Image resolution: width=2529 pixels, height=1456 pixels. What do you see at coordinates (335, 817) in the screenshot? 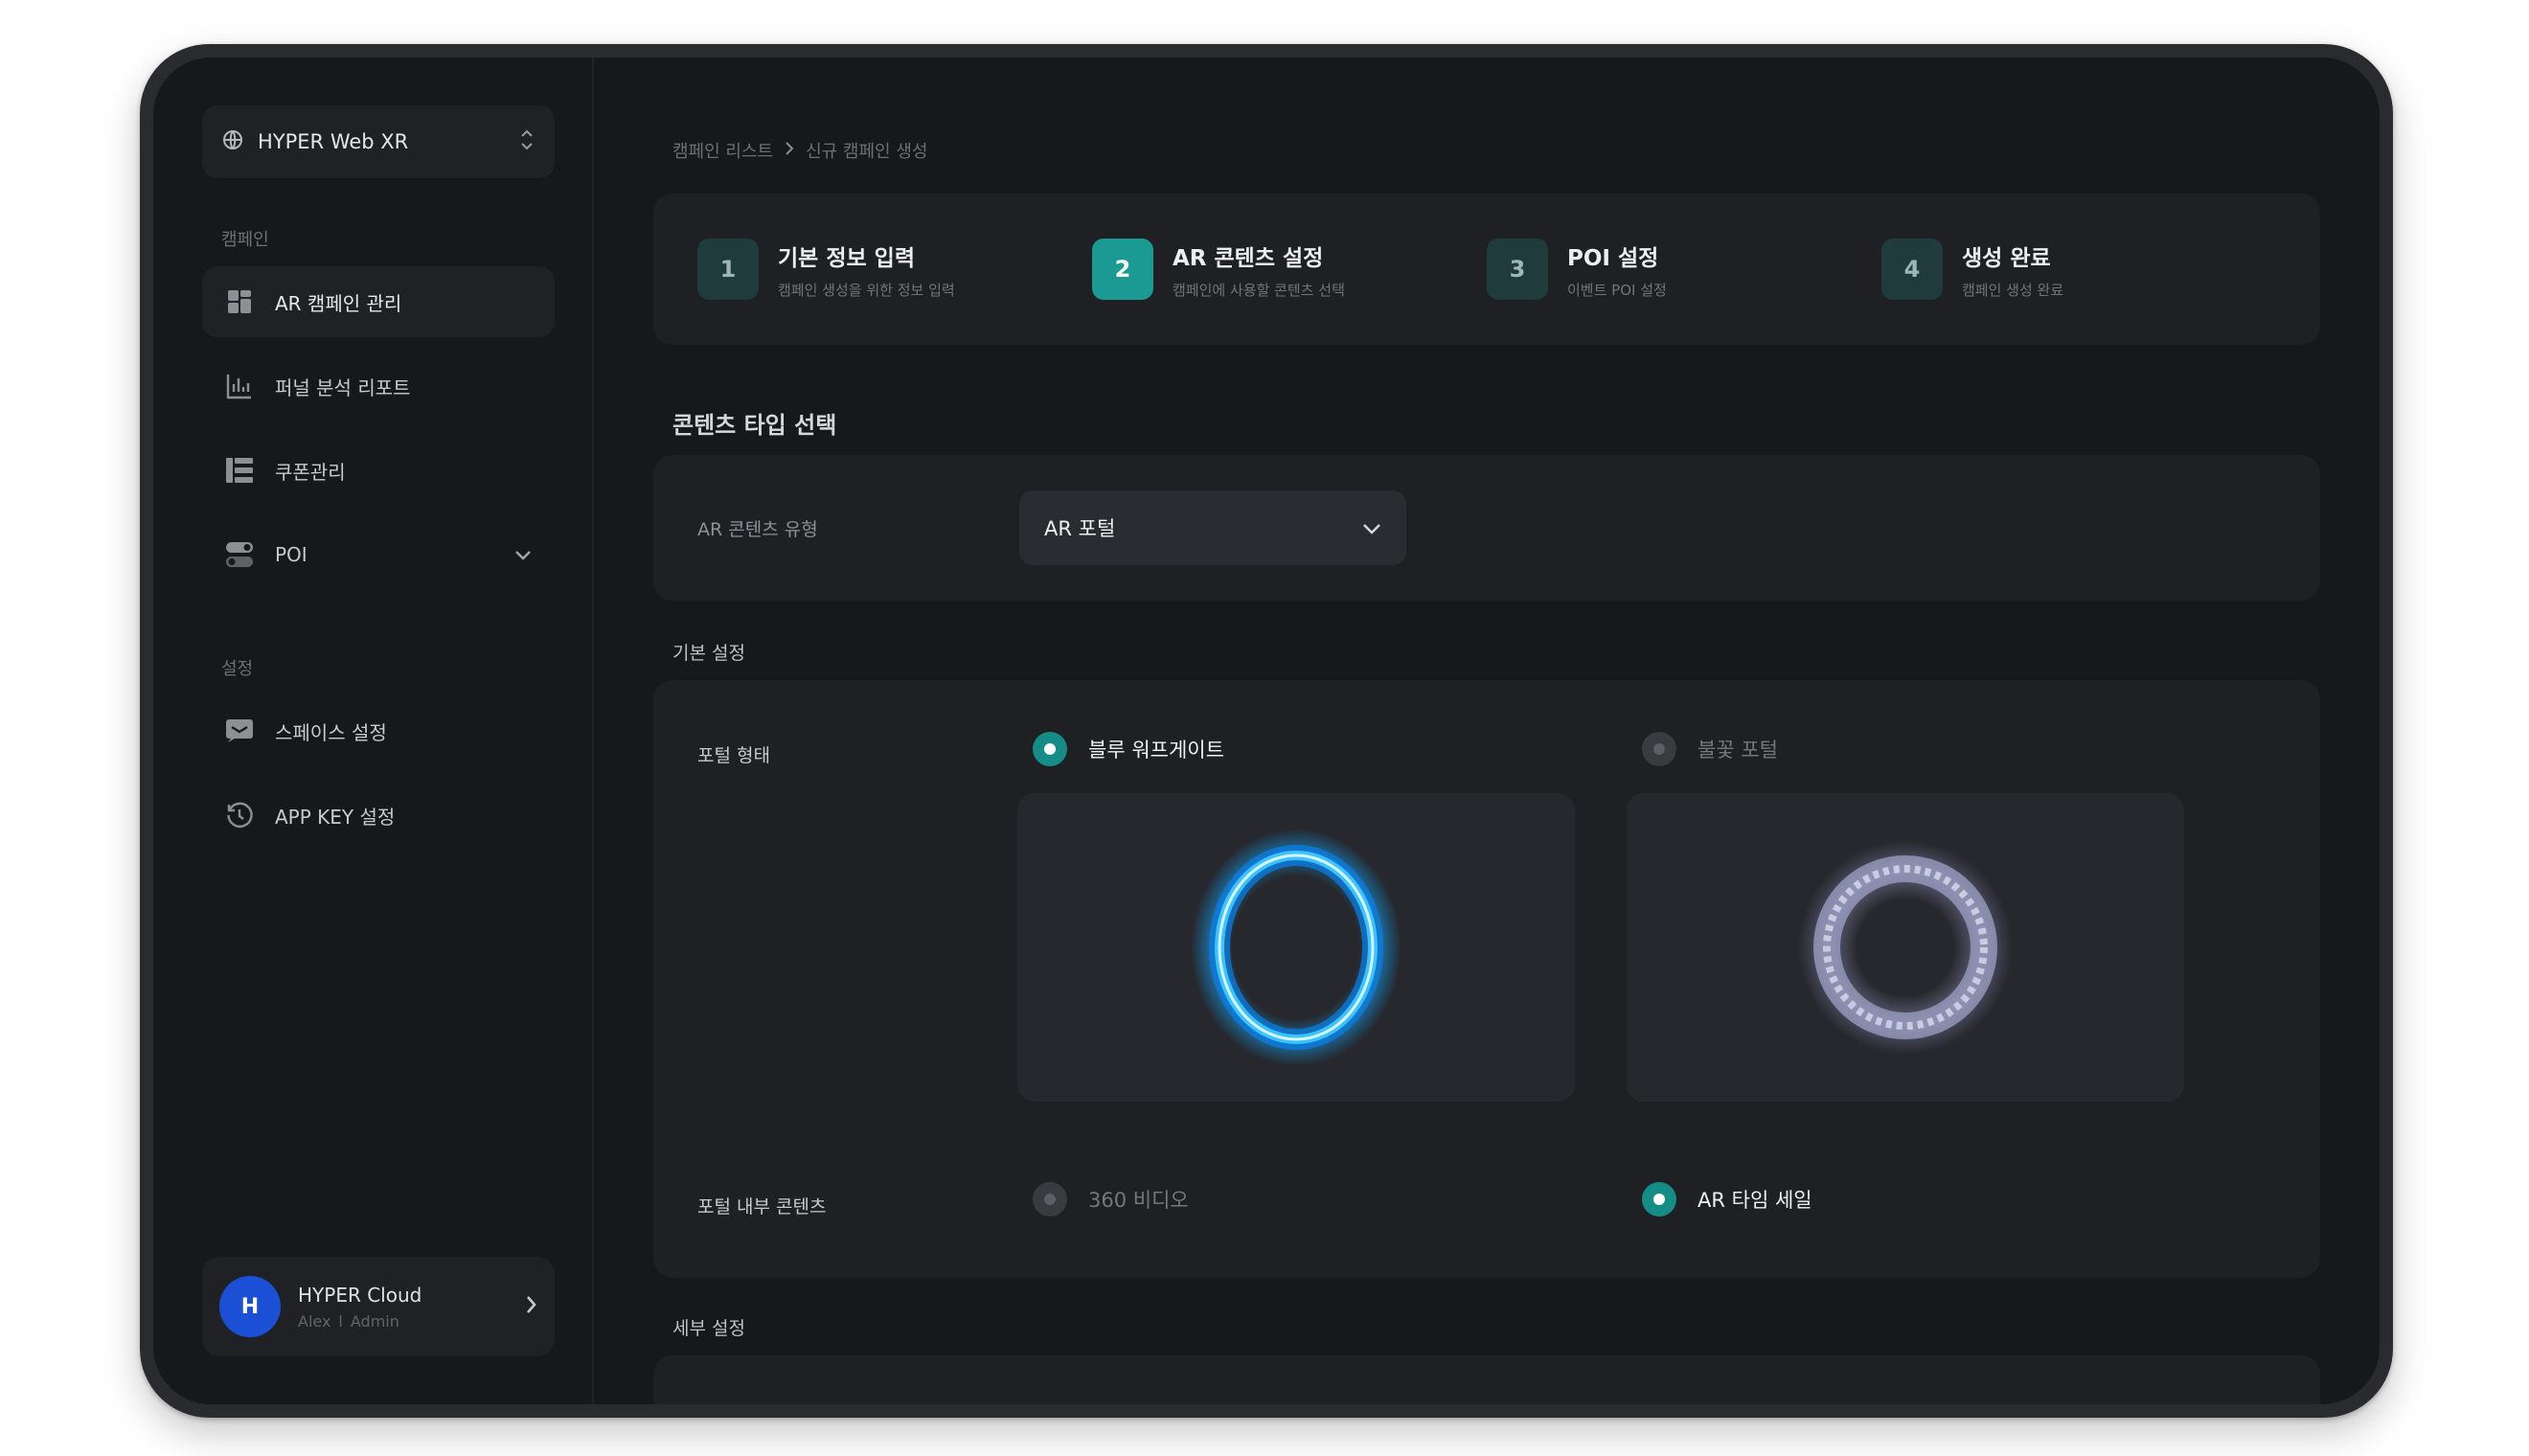
I see `sidebar-item-label: APP KEY 설정` at bounding box center [335, 817].